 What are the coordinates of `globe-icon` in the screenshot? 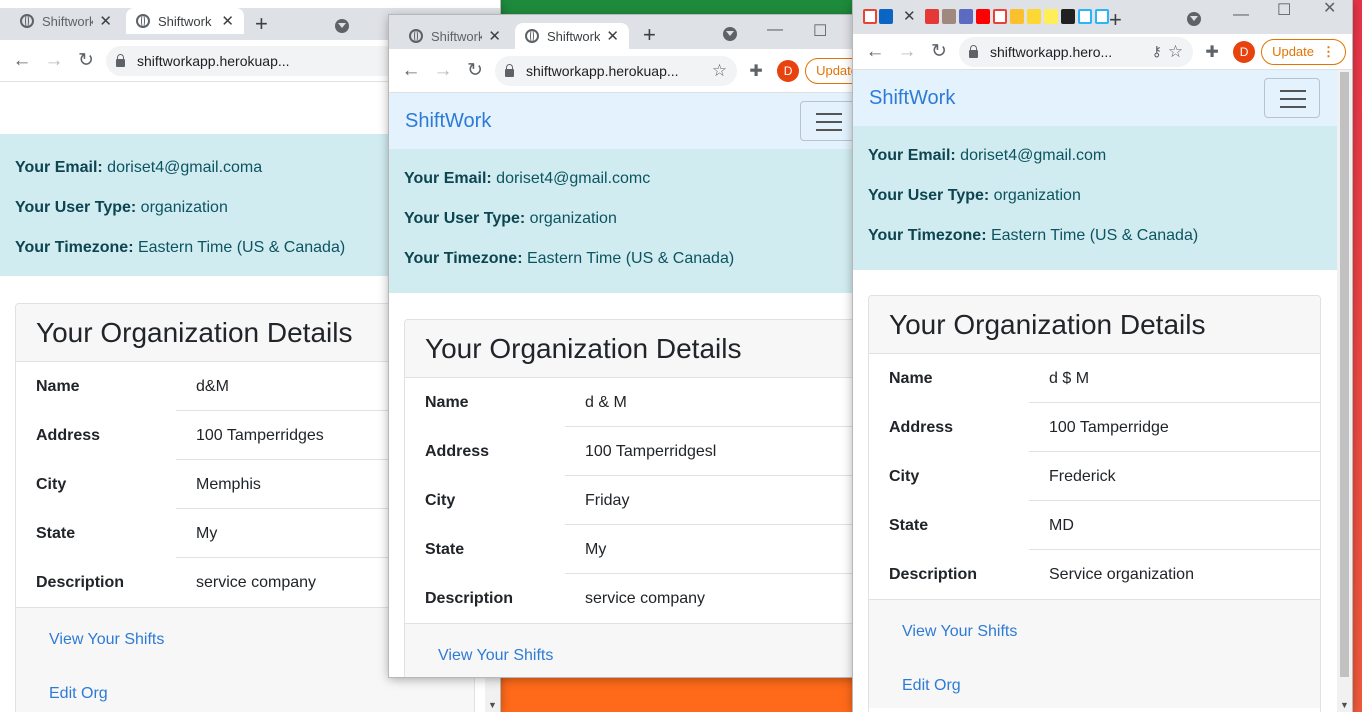 It's located at (532, 36).